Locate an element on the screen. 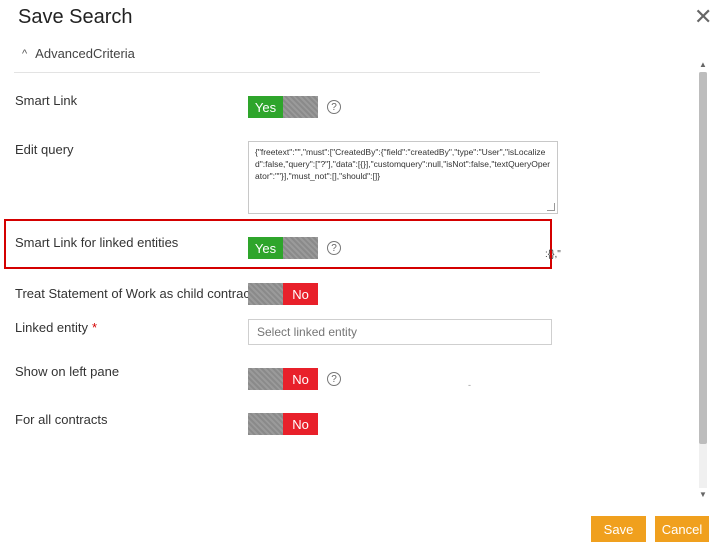 The height and width of the screenshot is (545, 720). dialog-title: Save Search is located at coordinates (75, 17).